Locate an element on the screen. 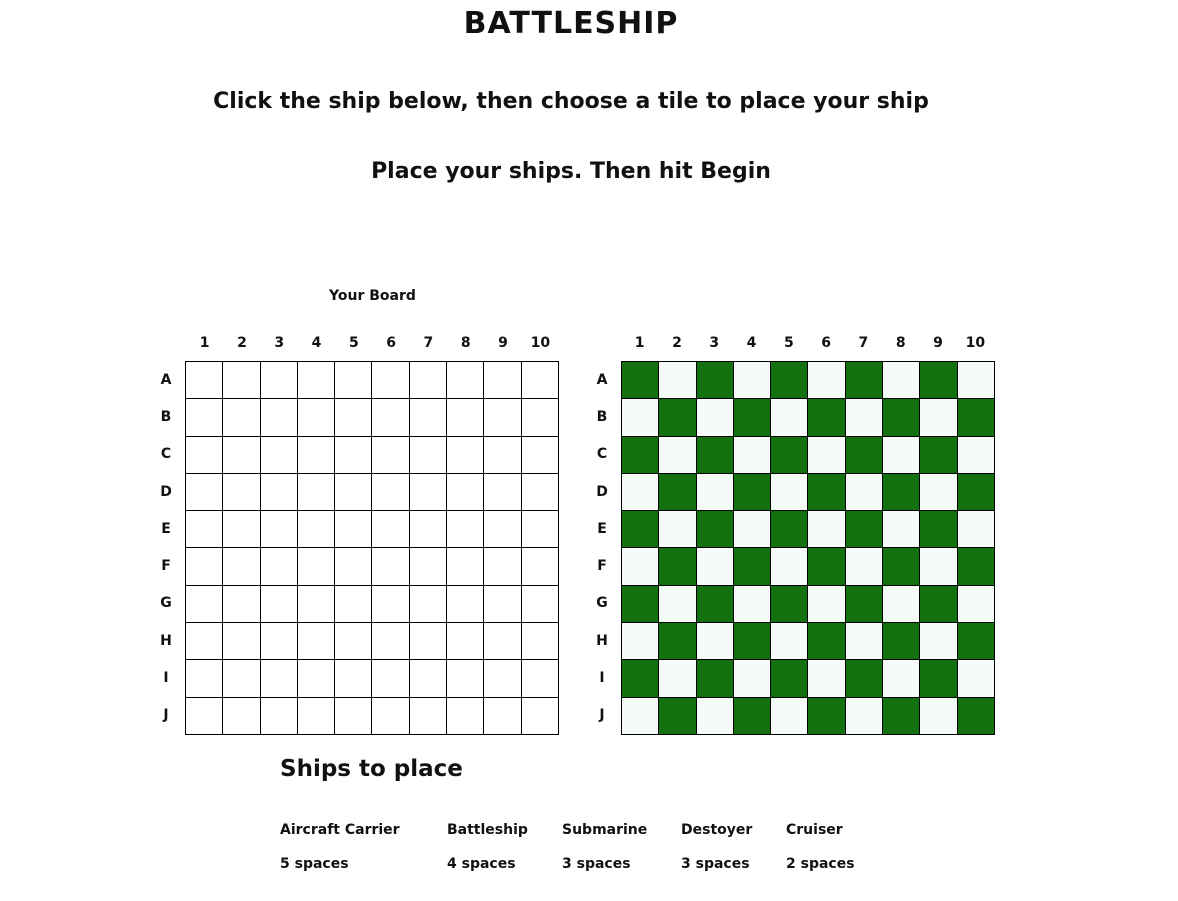  board-tile-g1 is located at coordinates (205, 604).